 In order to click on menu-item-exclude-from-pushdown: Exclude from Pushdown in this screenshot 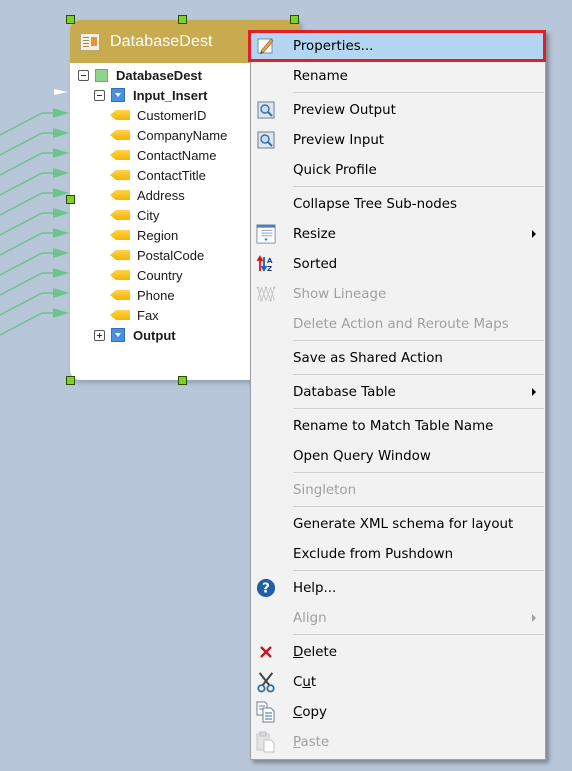, I will do `click(398, 554)`.